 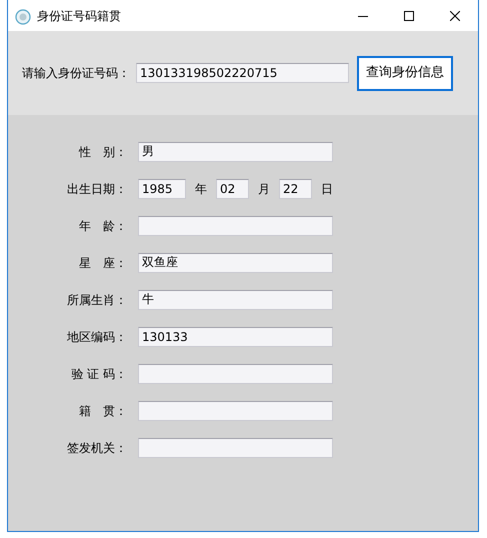 What do you see at coordinates (97, 300) in the screenshot?
I see `field-label: 所属生肖：` at bounding box center [97, 300].